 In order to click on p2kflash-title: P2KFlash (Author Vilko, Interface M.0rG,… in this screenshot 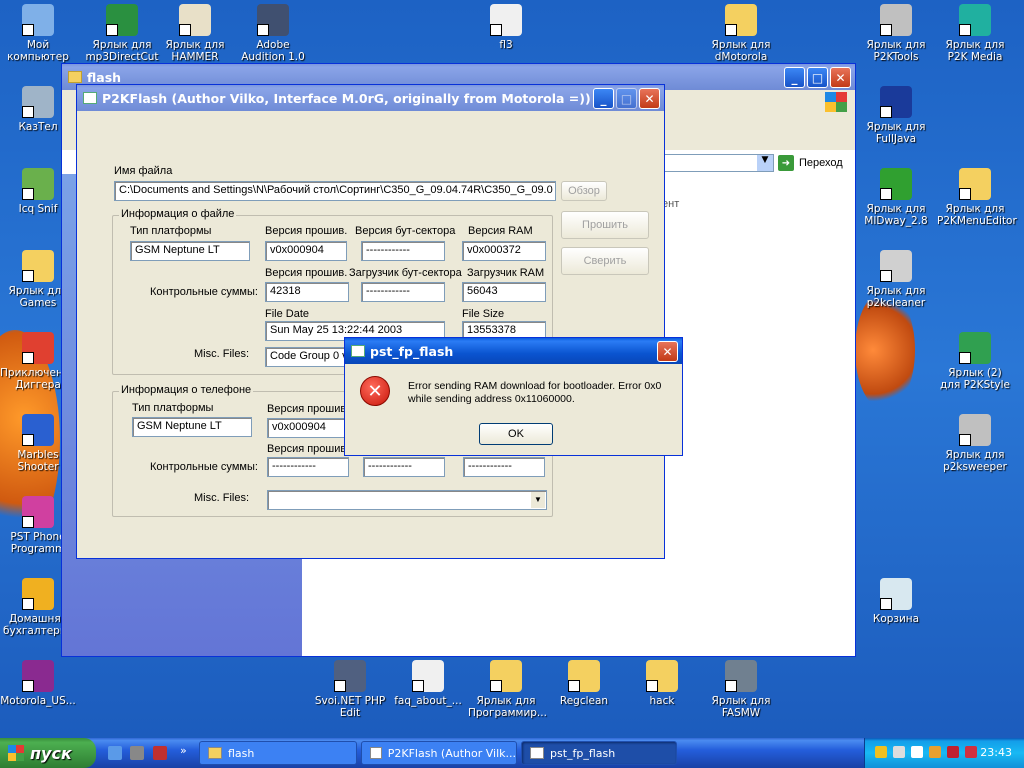, I will do `click(346, 98)`.